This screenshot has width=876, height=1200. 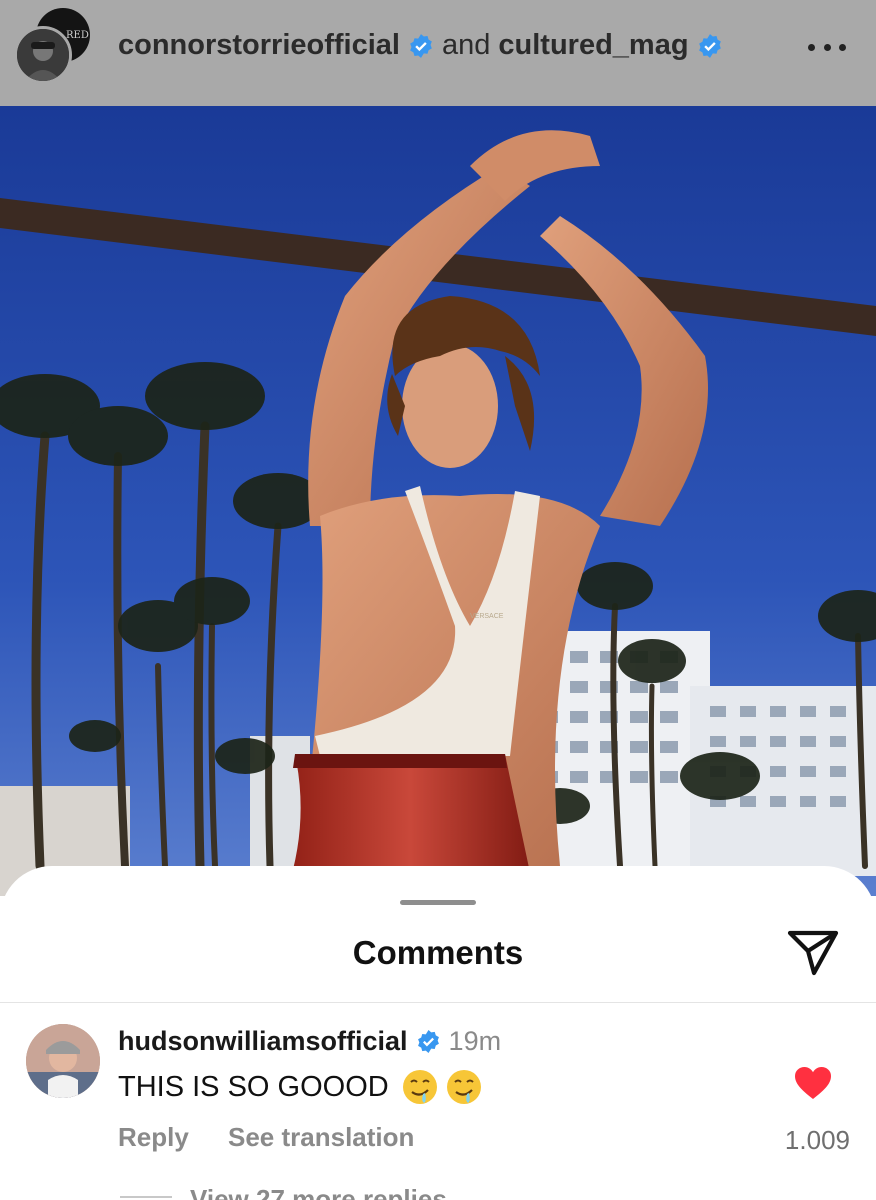 I want to click on comment-timestamp: 19m, so click(x=475, y=1041).